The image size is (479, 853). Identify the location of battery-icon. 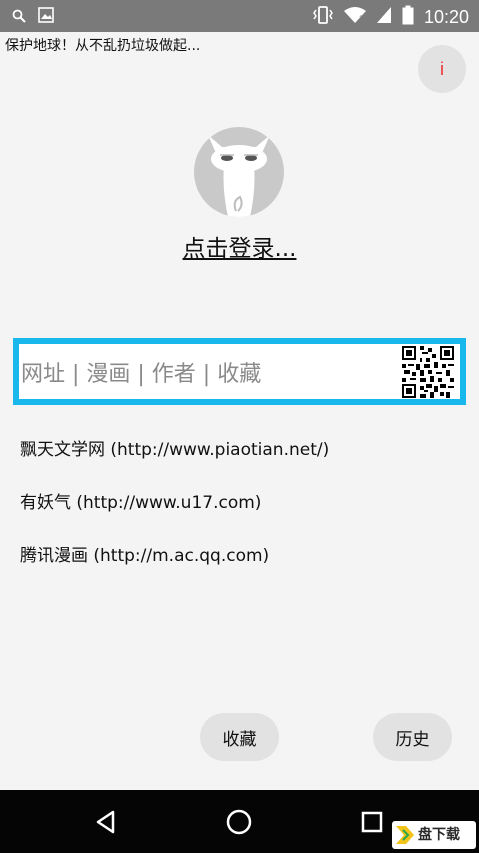
(408, 17).